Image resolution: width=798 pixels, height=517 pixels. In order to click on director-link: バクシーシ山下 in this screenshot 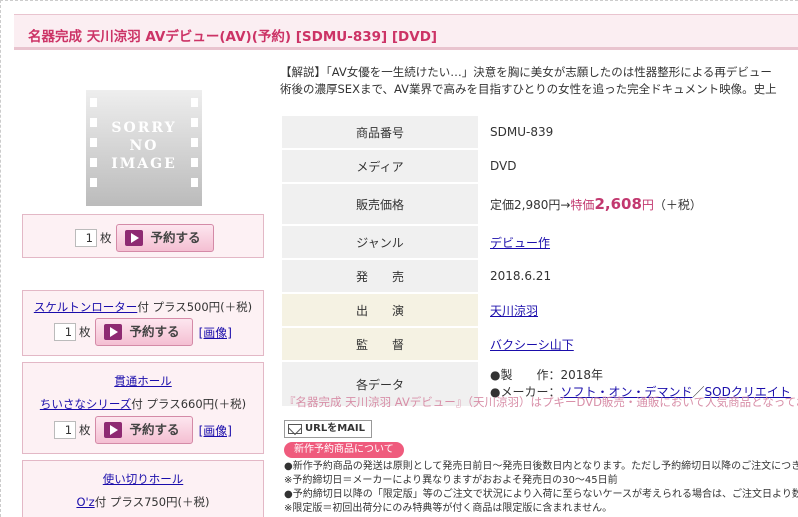, I will do `click(532, 345)`.